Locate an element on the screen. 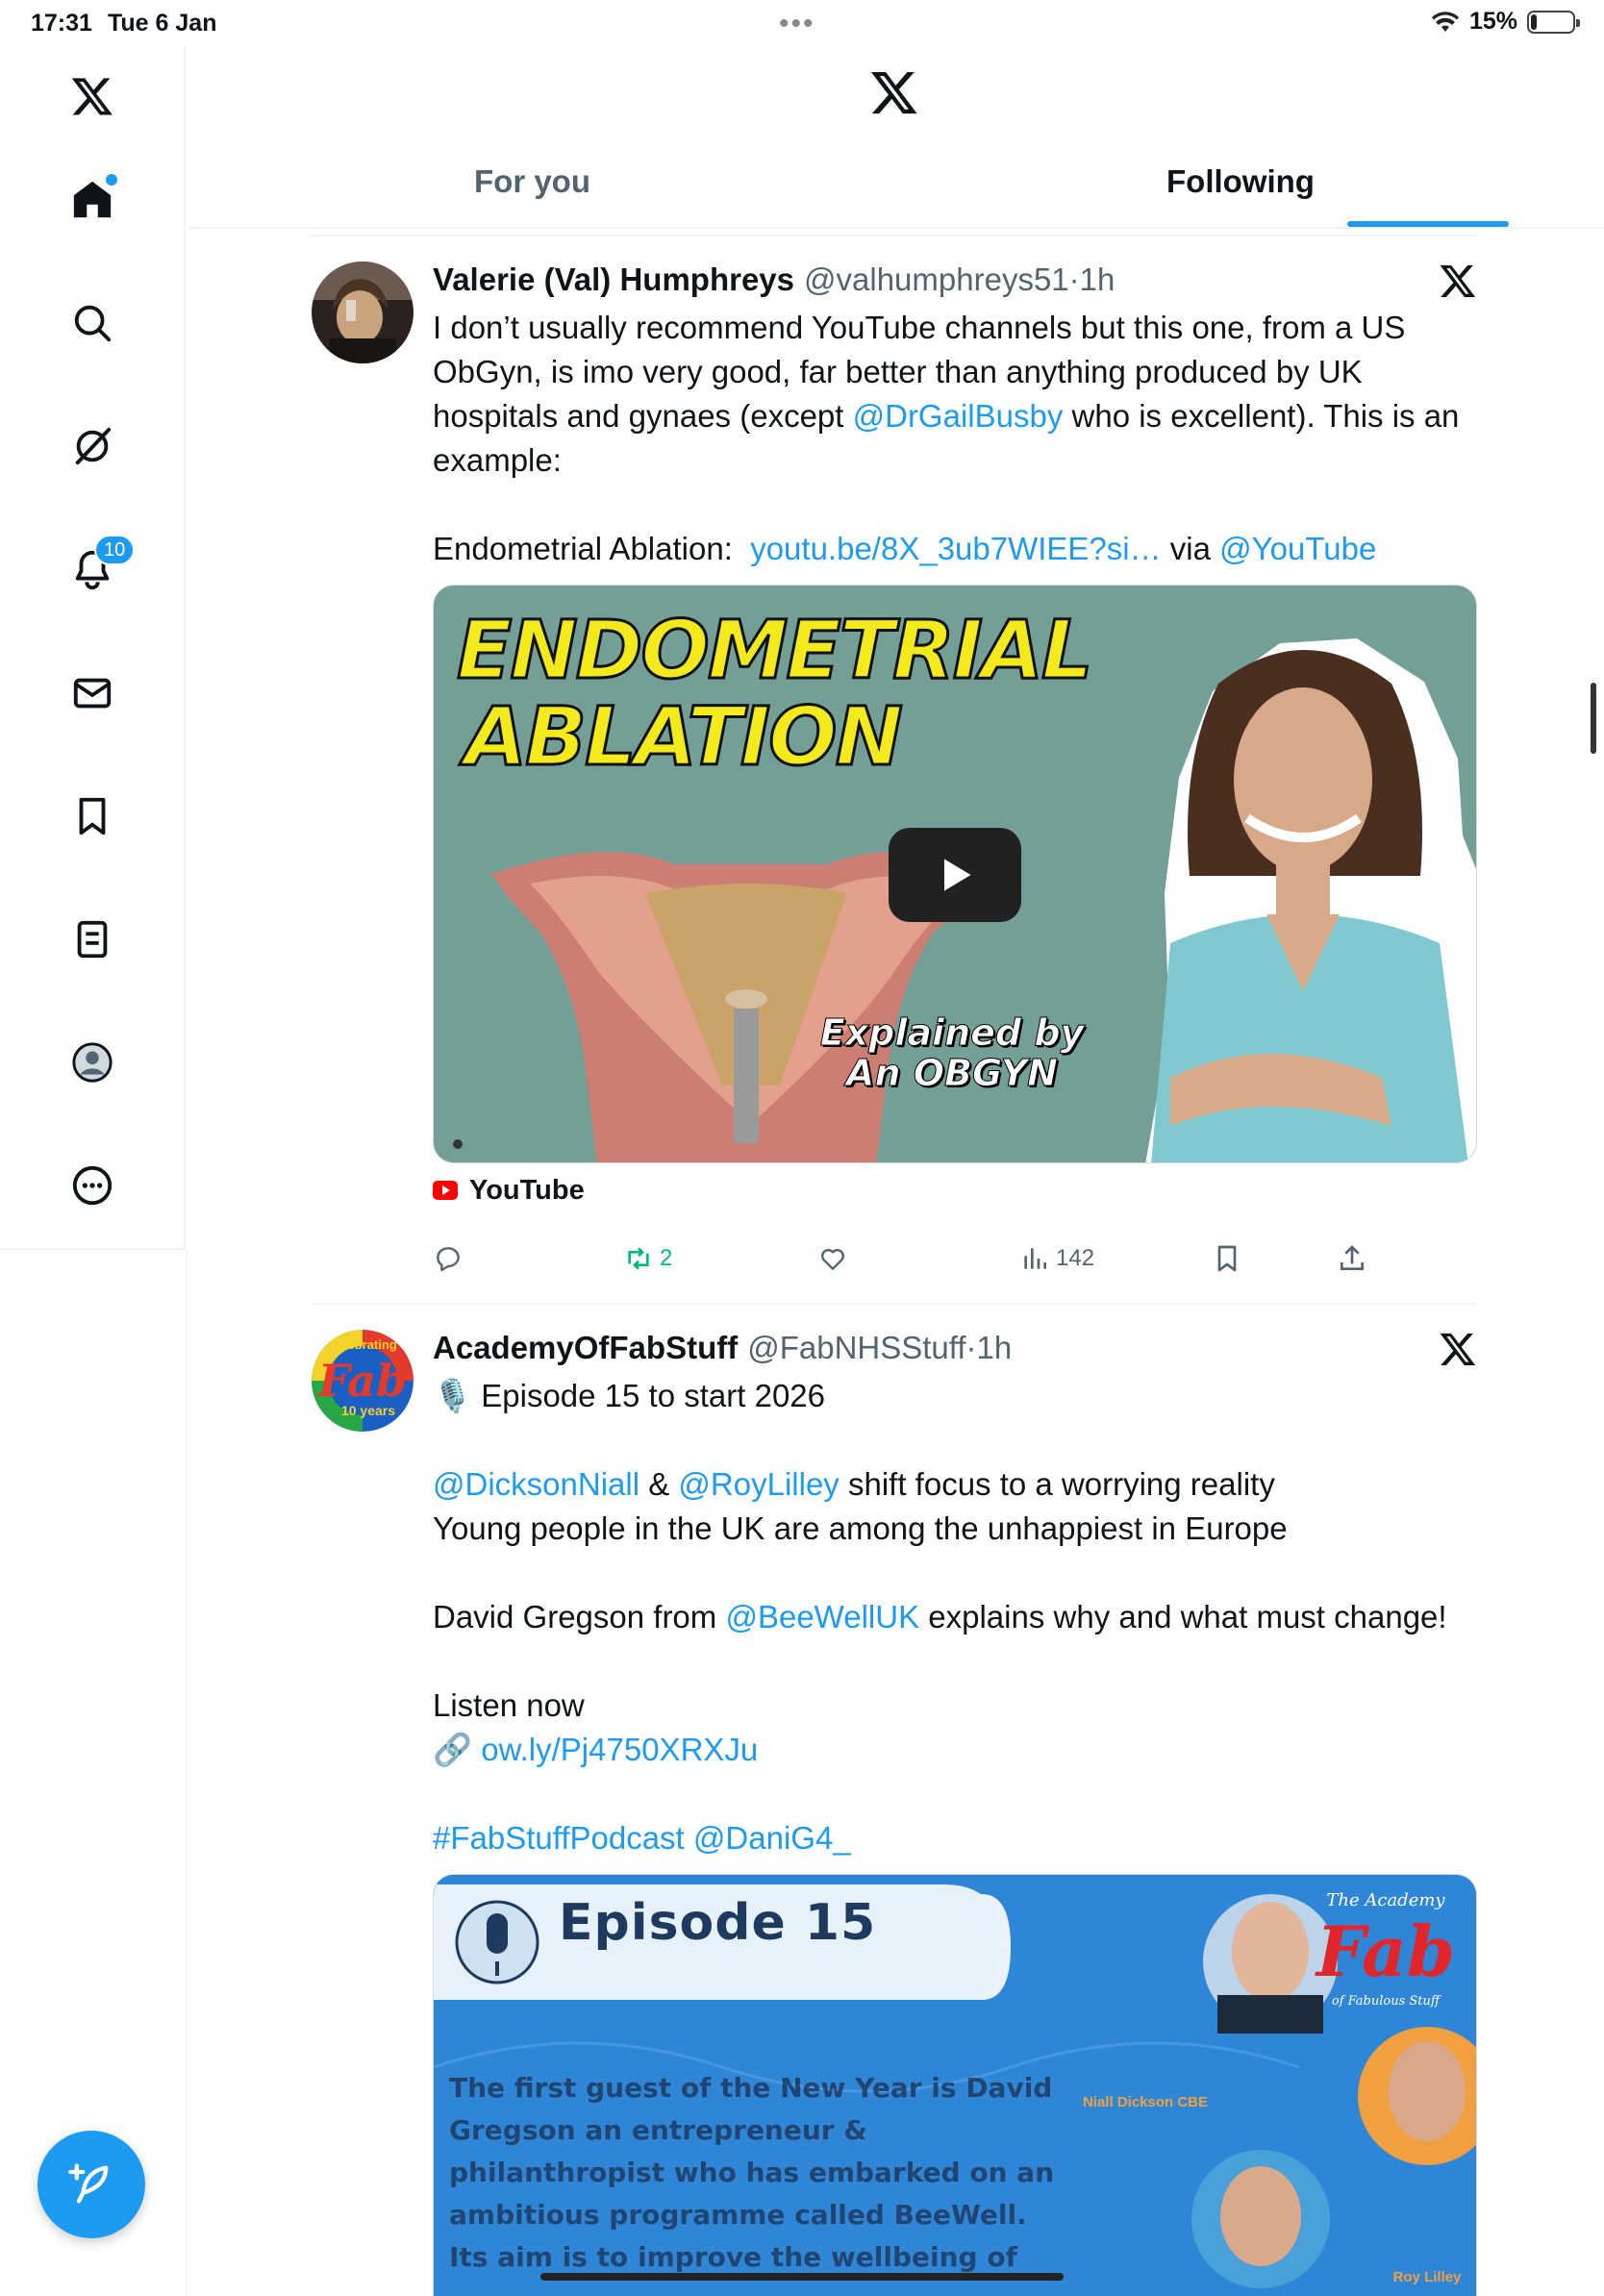 This screenshot has width=1604, height=2296. compose-button is located at coordinates (91, 2184).